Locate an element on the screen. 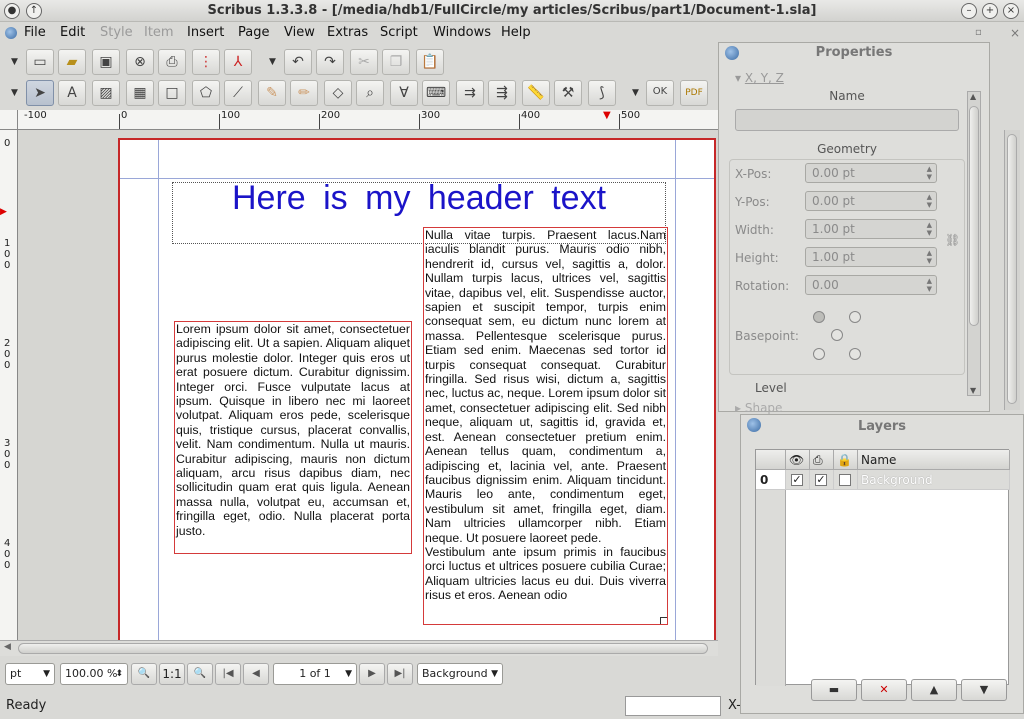 The image size is (1024, 719). width-input: 1.00 pt ▲ ▼ is located at coordinates (871, 229).